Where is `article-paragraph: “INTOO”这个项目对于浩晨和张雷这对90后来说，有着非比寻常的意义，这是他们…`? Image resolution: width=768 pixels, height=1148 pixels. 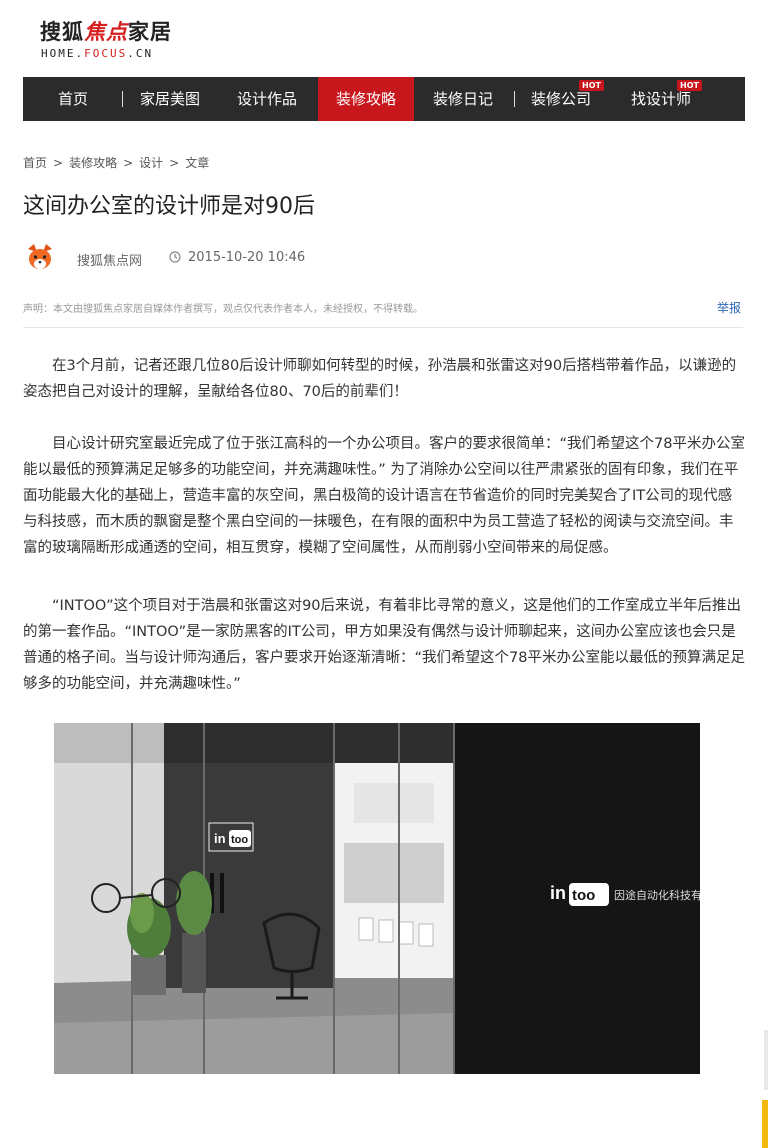 article-paragraph: “INTOO”这个项目对于浩晨和张雷这对90后来说，有着非比寻常的意义，这是他们… is located at coordinates (384, 645).